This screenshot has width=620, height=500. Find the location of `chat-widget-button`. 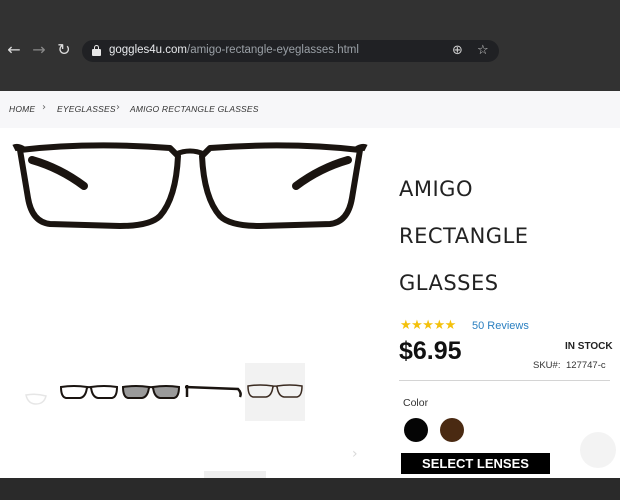

chat-widget-button is located at coordinates (598, 450).